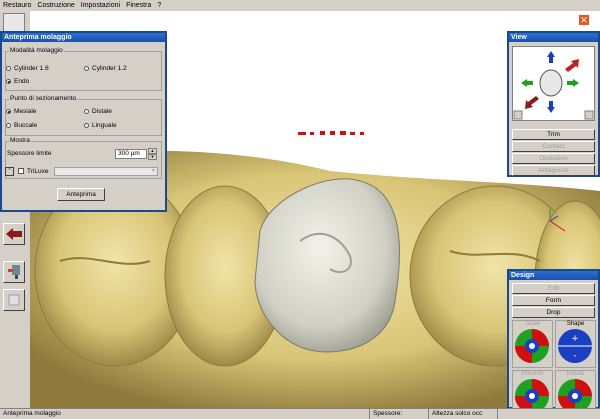 The width and height of the screenshot is (600, 419). I want to click on logo-icon, so click(14, 23).